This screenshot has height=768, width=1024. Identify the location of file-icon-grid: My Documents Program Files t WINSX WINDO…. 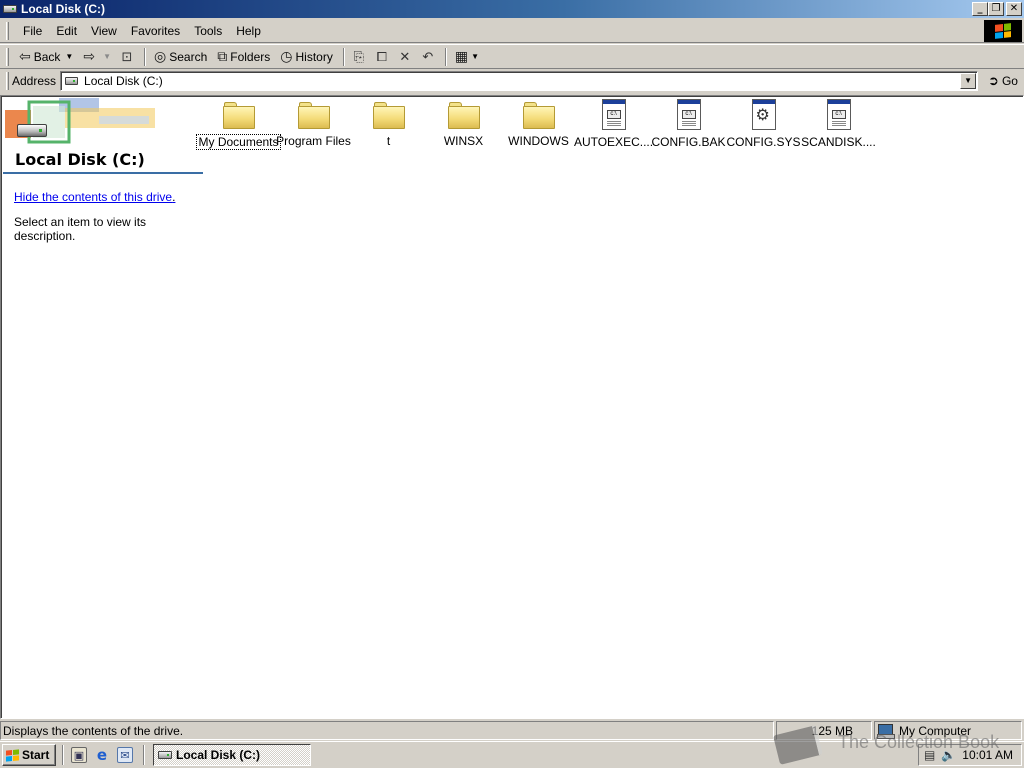
(536, 126).